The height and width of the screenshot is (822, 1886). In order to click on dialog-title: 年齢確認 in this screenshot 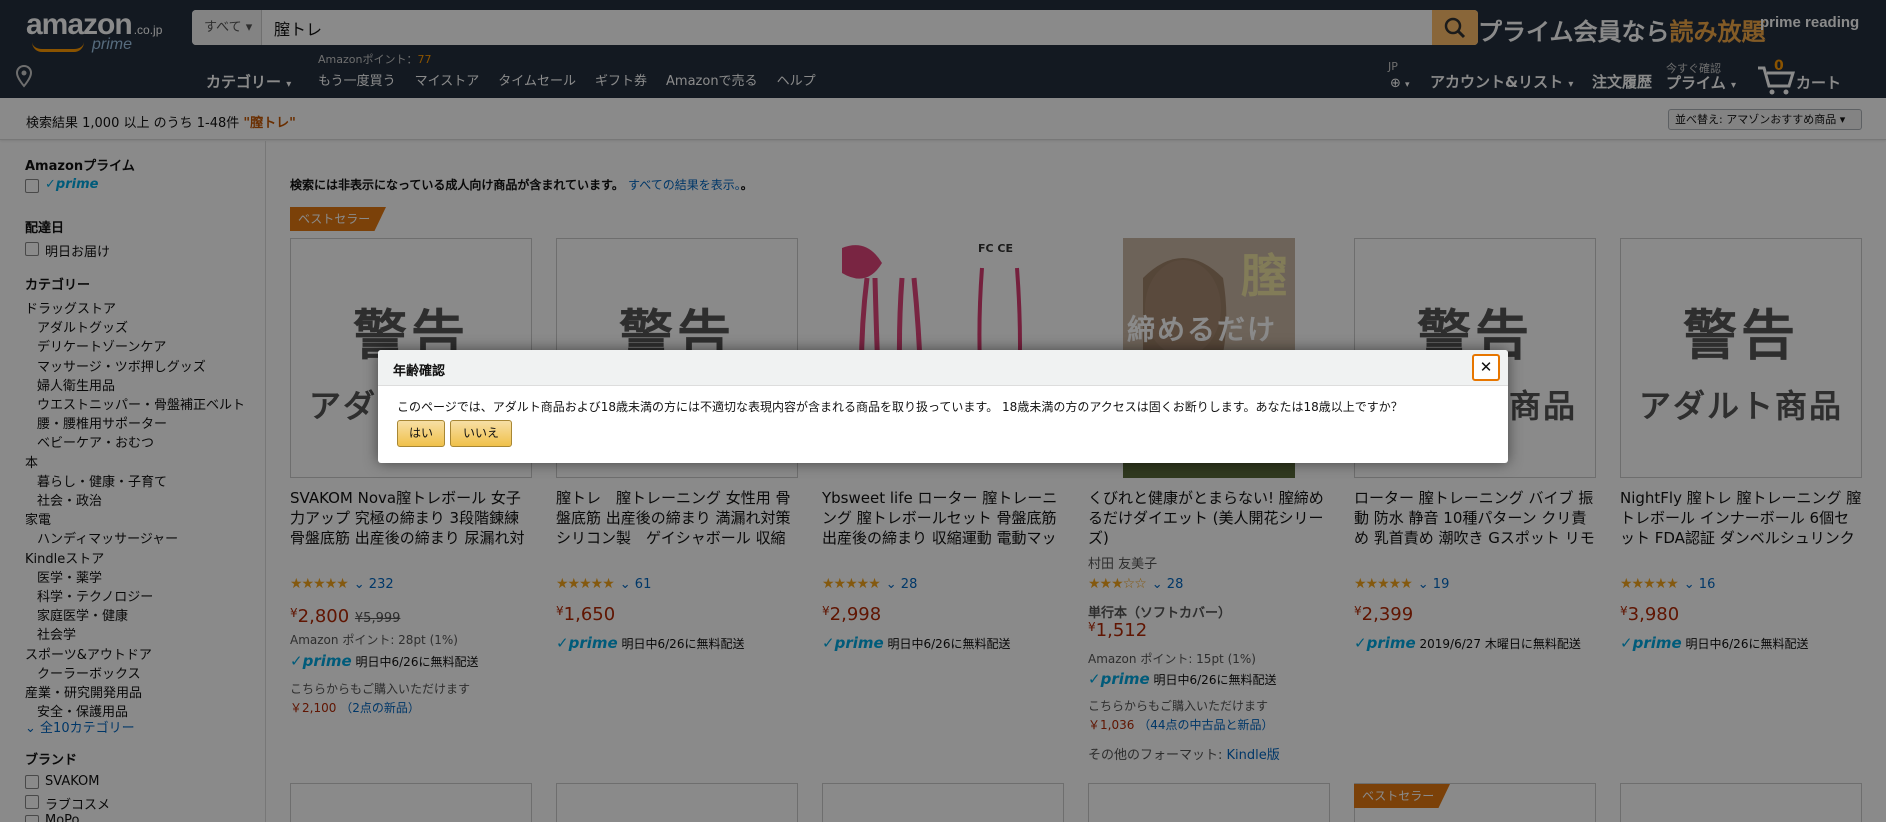, I will do `click(419, 371)`.